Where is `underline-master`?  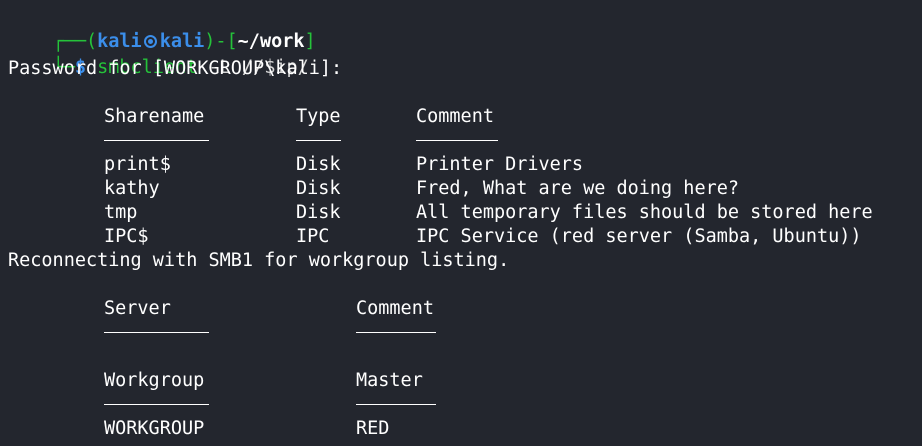 underline-master is located at coordinates (396, 404).